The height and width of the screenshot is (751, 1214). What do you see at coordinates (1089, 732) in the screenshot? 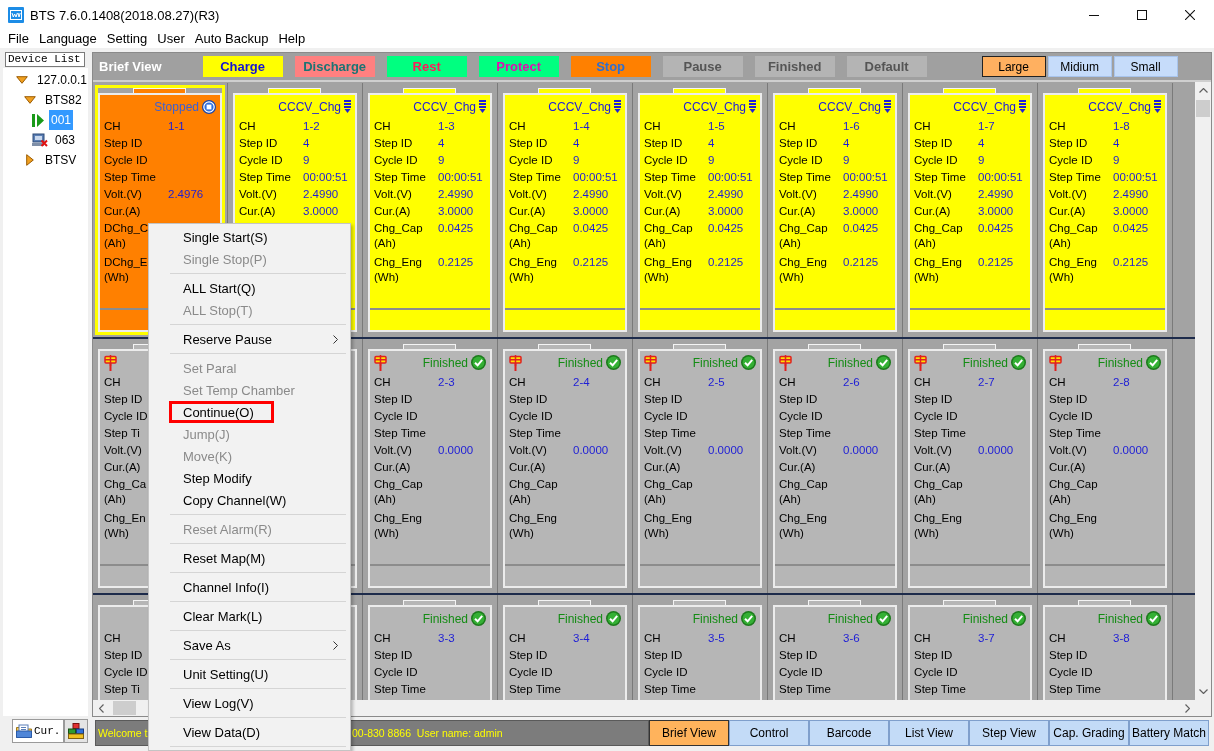
I see `view-tab: Cap. Grading` at bounding box center [1089, 732].